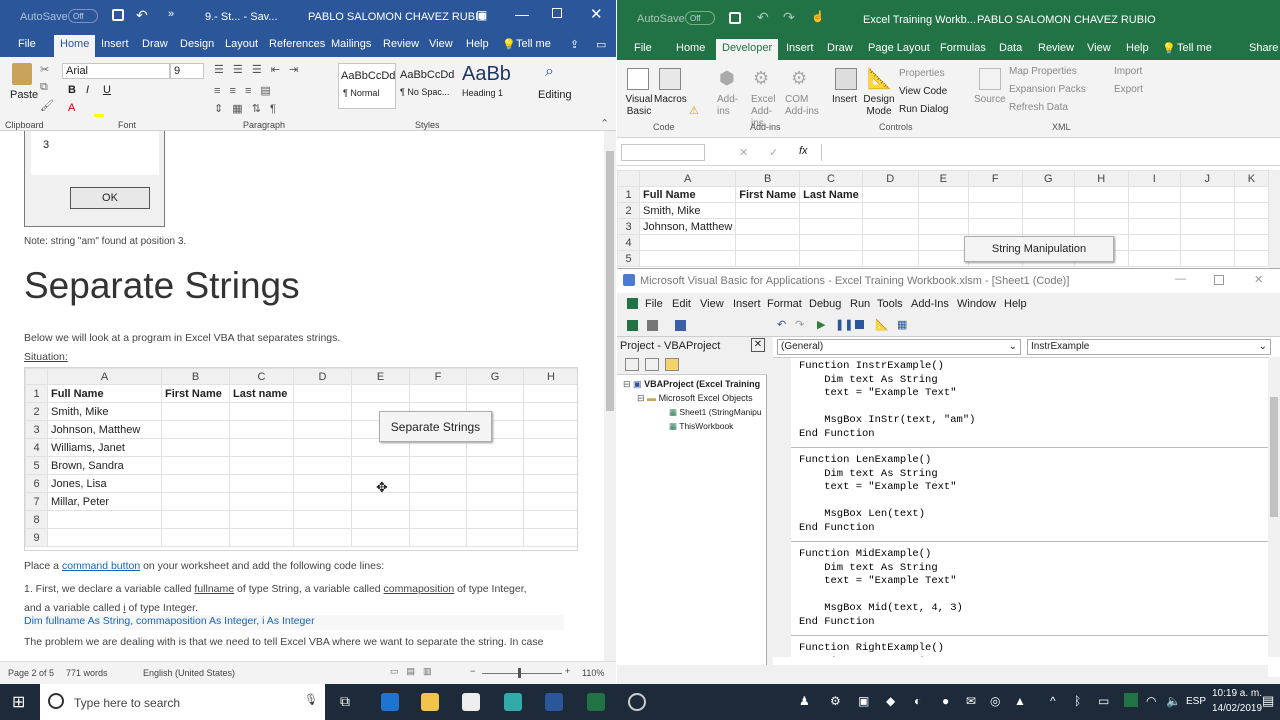  I want to click on close-icon: ✕, so click(596, 14).